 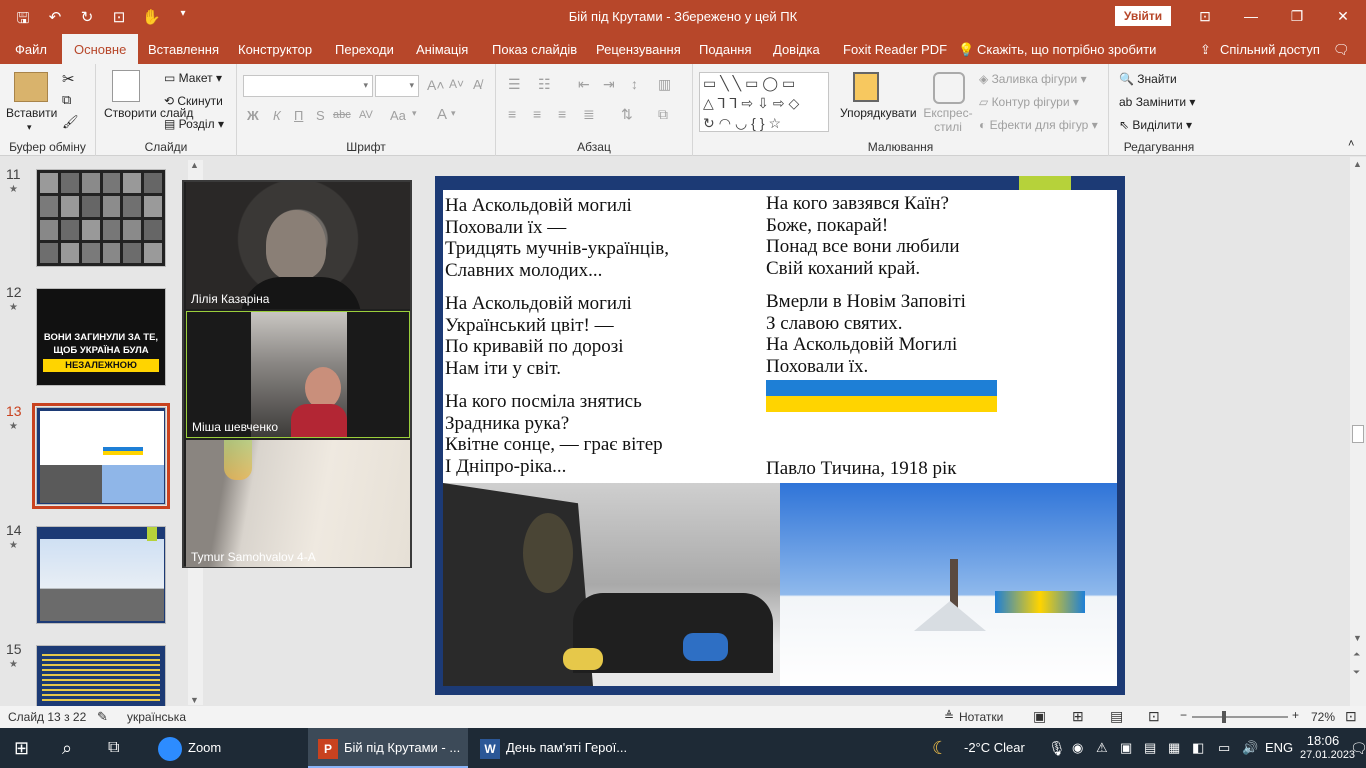 What do you see at coordinates (609, 84) in the screenshot?
I see `increase-indent-icon: ⇥` at bounding box center [609, 84].